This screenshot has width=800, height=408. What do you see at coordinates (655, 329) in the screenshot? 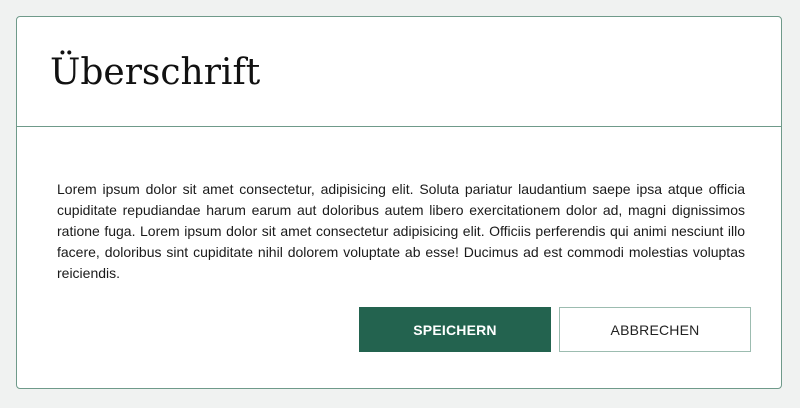
I see `cancel-button: ABBRECHEN` at bounding box center [655, 329].